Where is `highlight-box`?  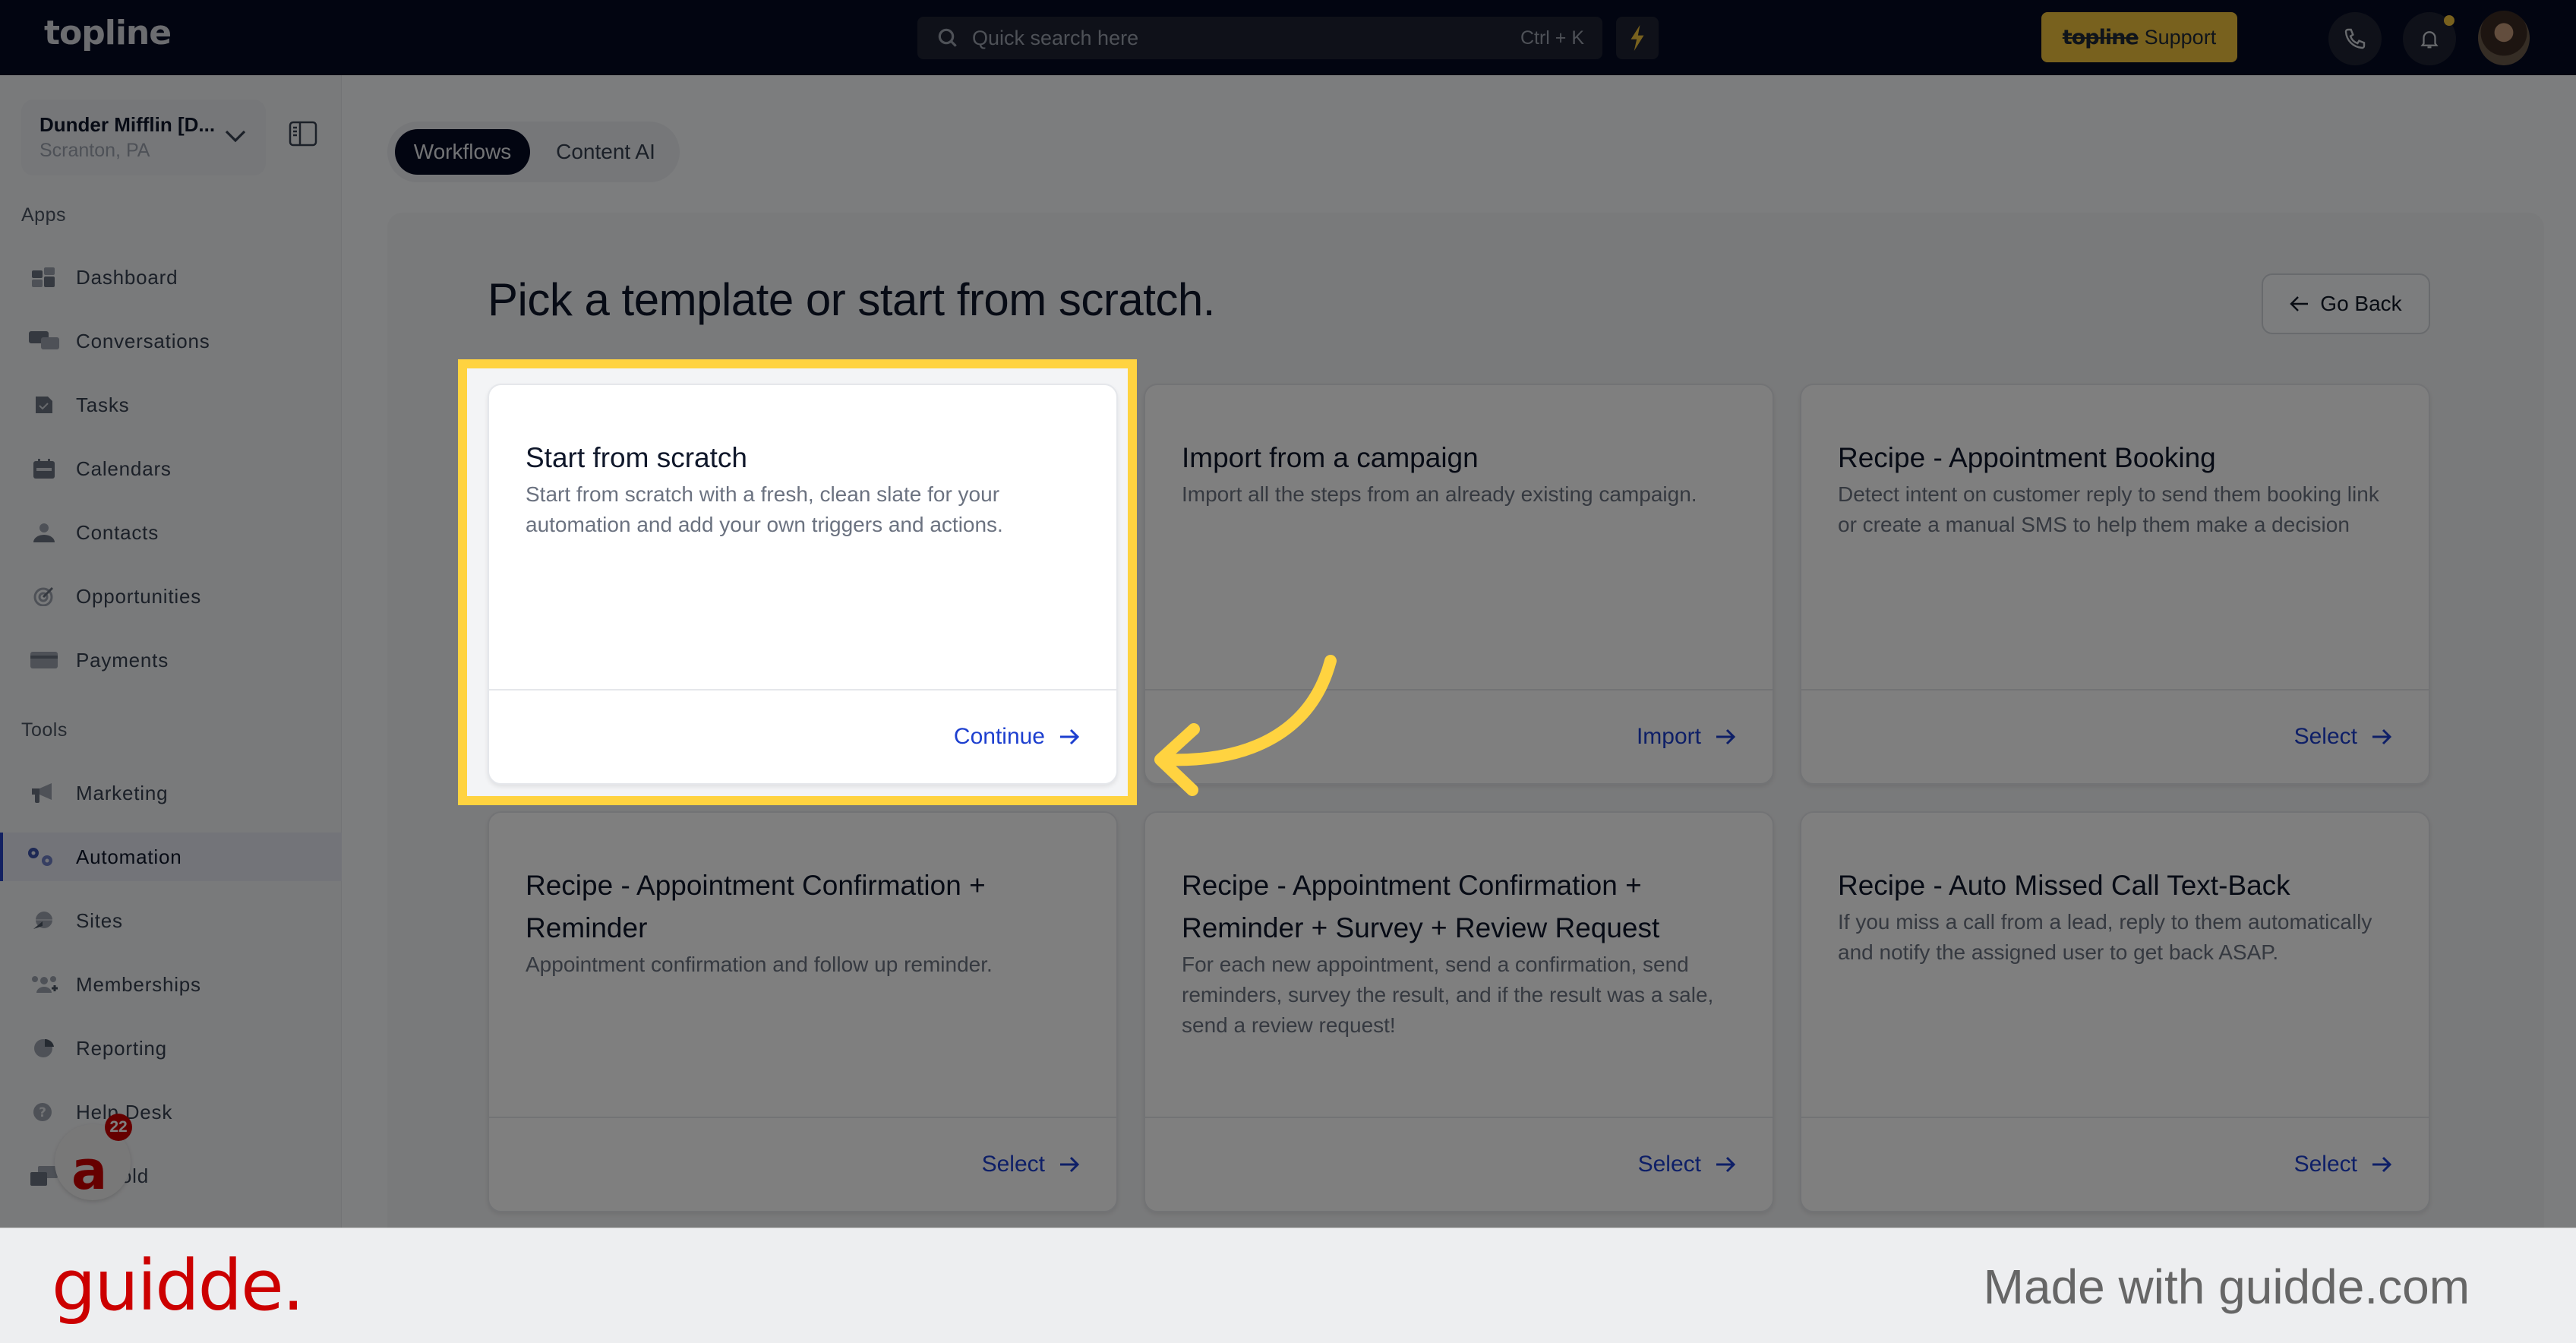
highlight-box is located at coordinates (798, 582).